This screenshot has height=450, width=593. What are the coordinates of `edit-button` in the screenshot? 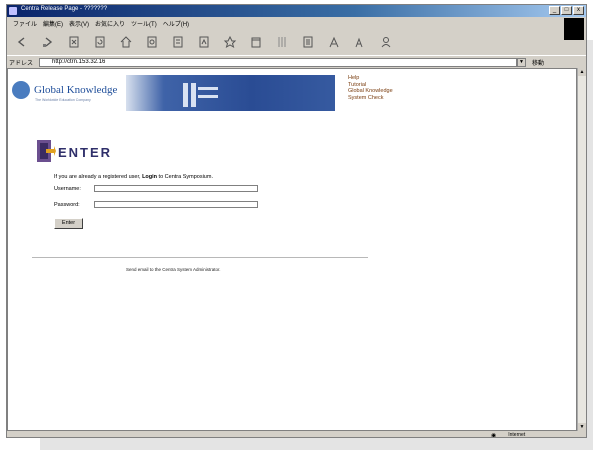 It's located at (282, 42).